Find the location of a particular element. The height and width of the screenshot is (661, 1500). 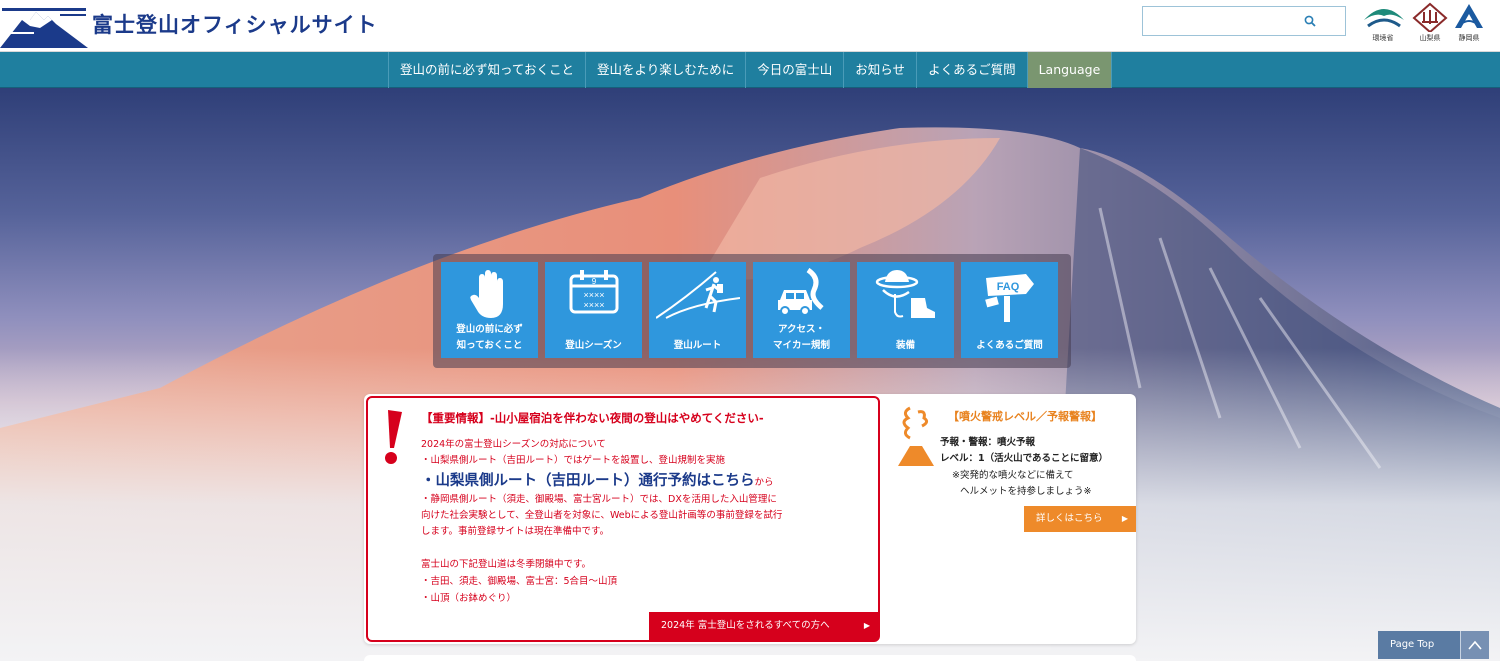

site-title: 富士登山オフィシャルサイト is located at coordinates (235, 25).